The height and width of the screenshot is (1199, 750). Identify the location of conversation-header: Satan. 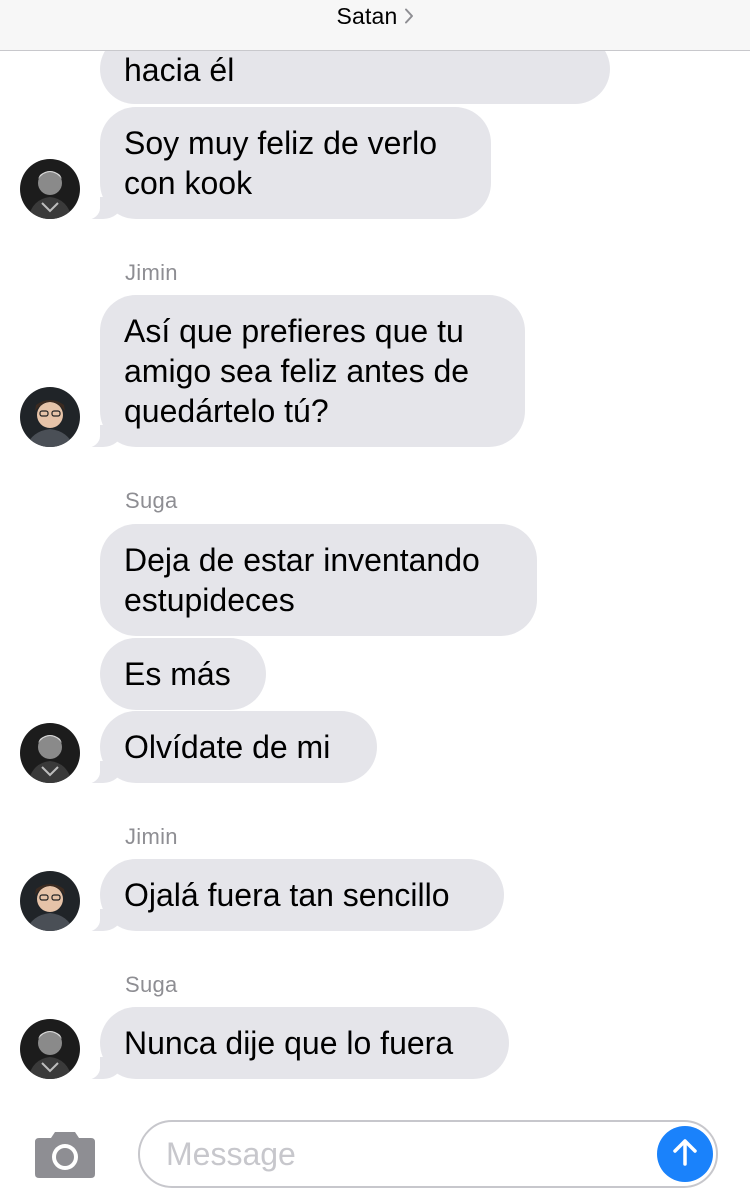
(375, 25).